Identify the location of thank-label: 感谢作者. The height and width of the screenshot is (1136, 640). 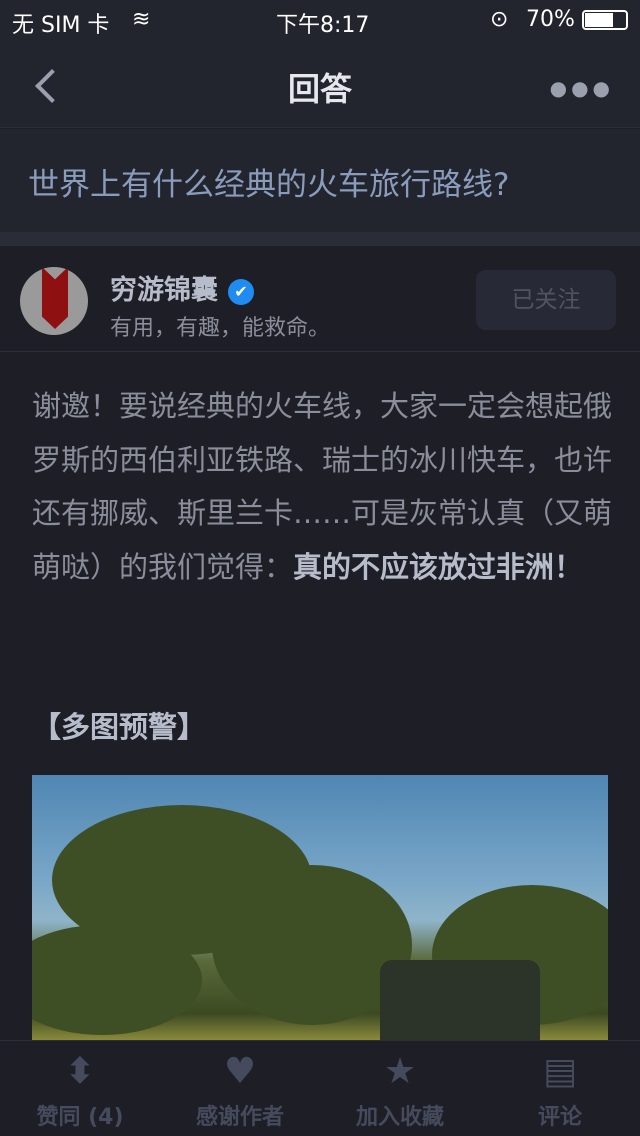
(239, 1117).